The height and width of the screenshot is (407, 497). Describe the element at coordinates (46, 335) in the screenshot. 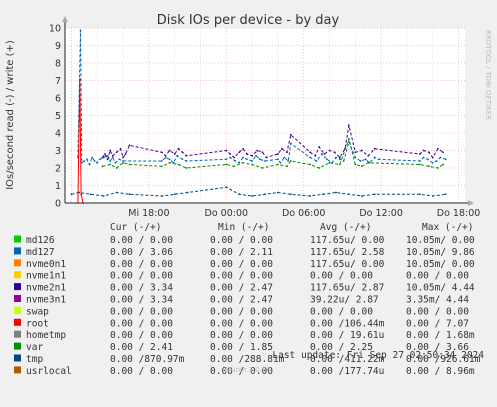

I see `legend-name: hometmp` at that location.